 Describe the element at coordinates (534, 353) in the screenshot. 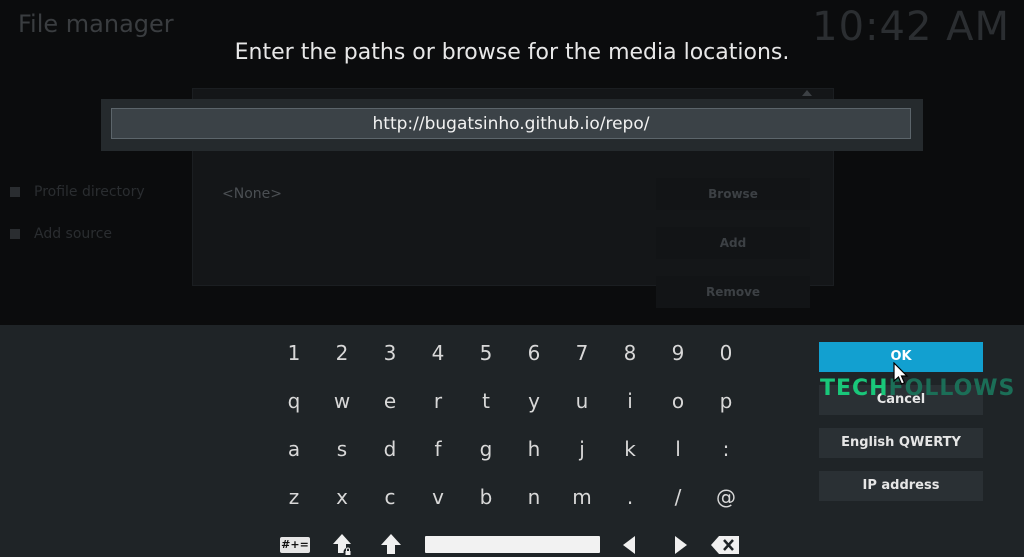

I see `key-6: 6` at that location.